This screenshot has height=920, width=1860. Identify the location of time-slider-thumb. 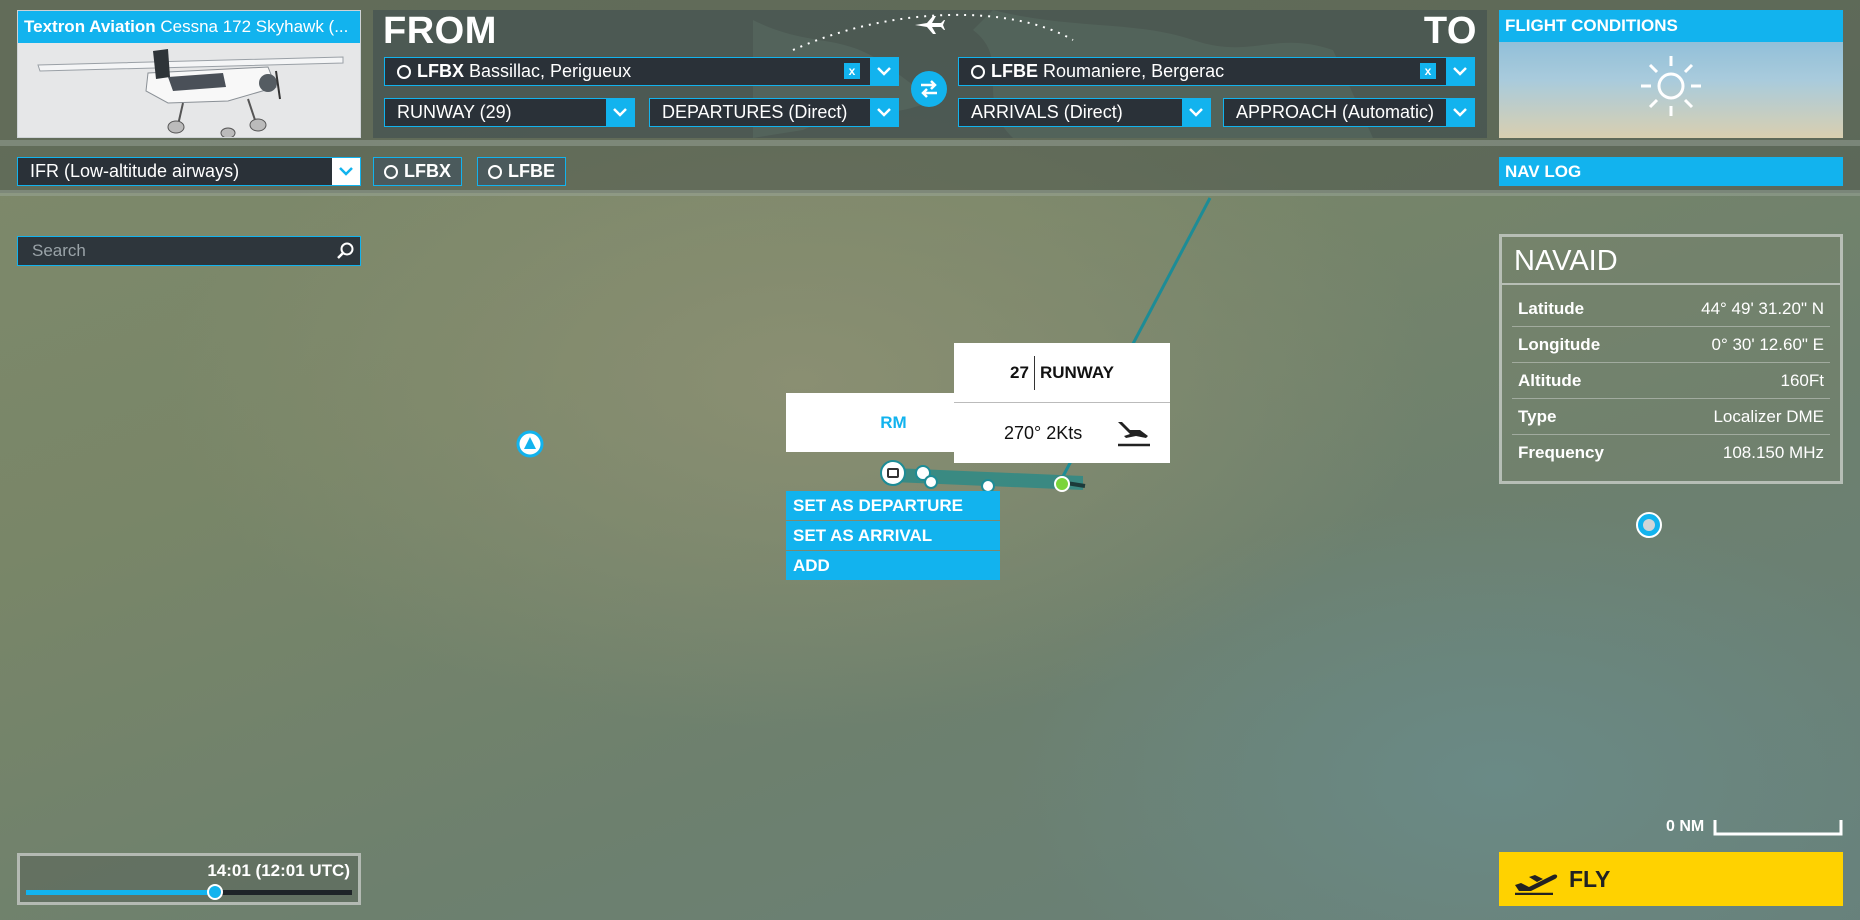
(215, 892).